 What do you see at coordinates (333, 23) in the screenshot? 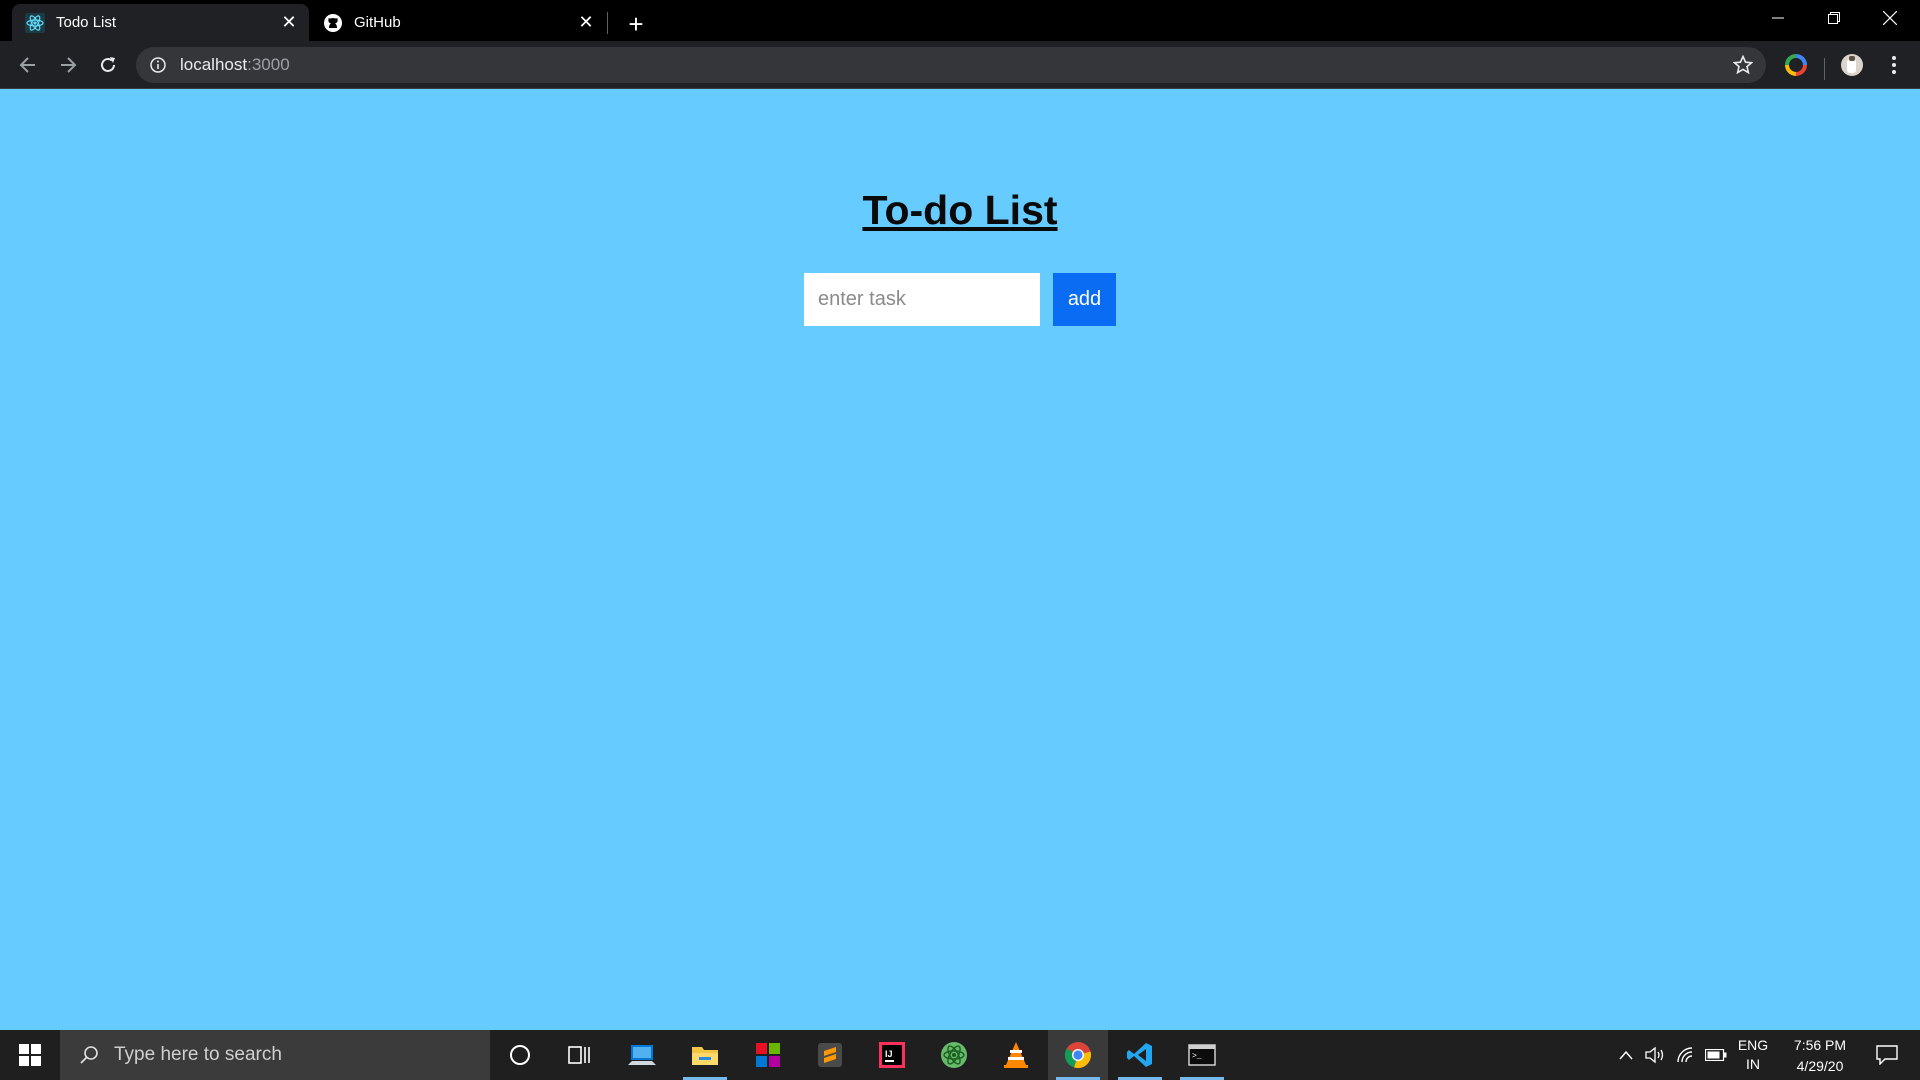
I see `github-icon` at bounding box center [333, 23].